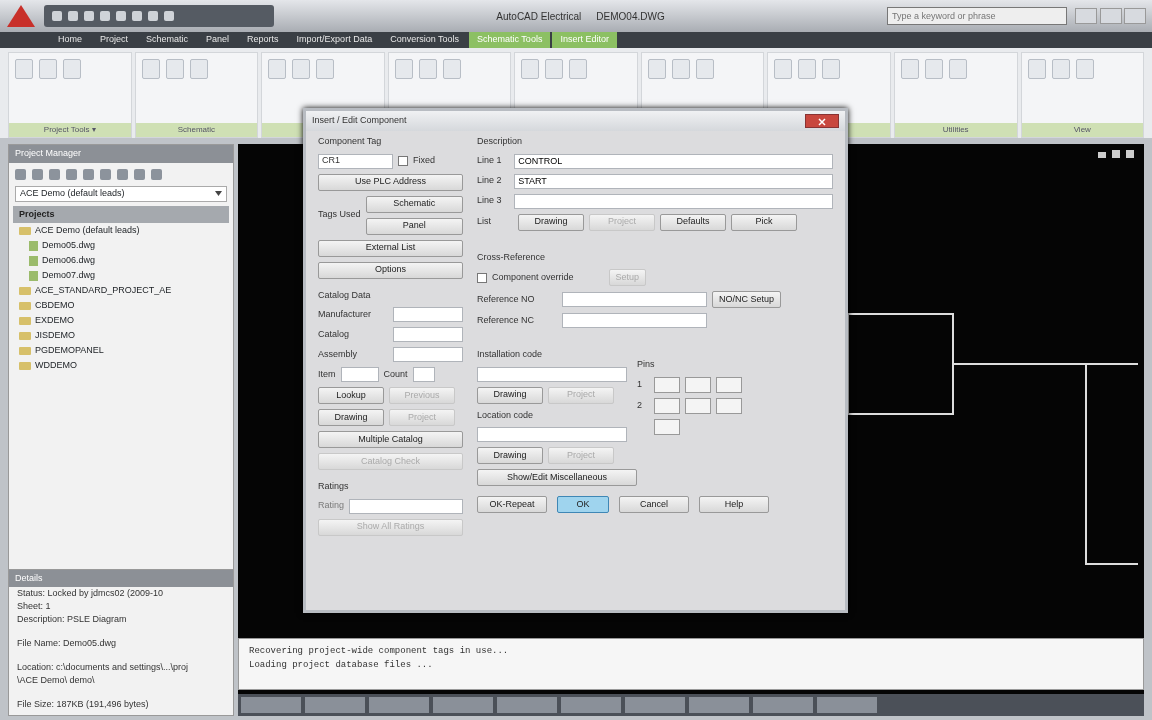  I want to click on button: NO/NC Setup, so click(747, 299).